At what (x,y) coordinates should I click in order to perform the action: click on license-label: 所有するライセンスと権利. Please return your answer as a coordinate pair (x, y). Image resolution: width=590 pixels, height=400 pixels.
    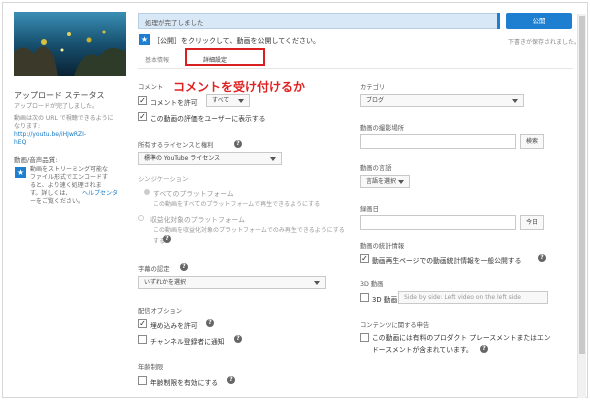
    Looking at the image, I should click on (176, 145).